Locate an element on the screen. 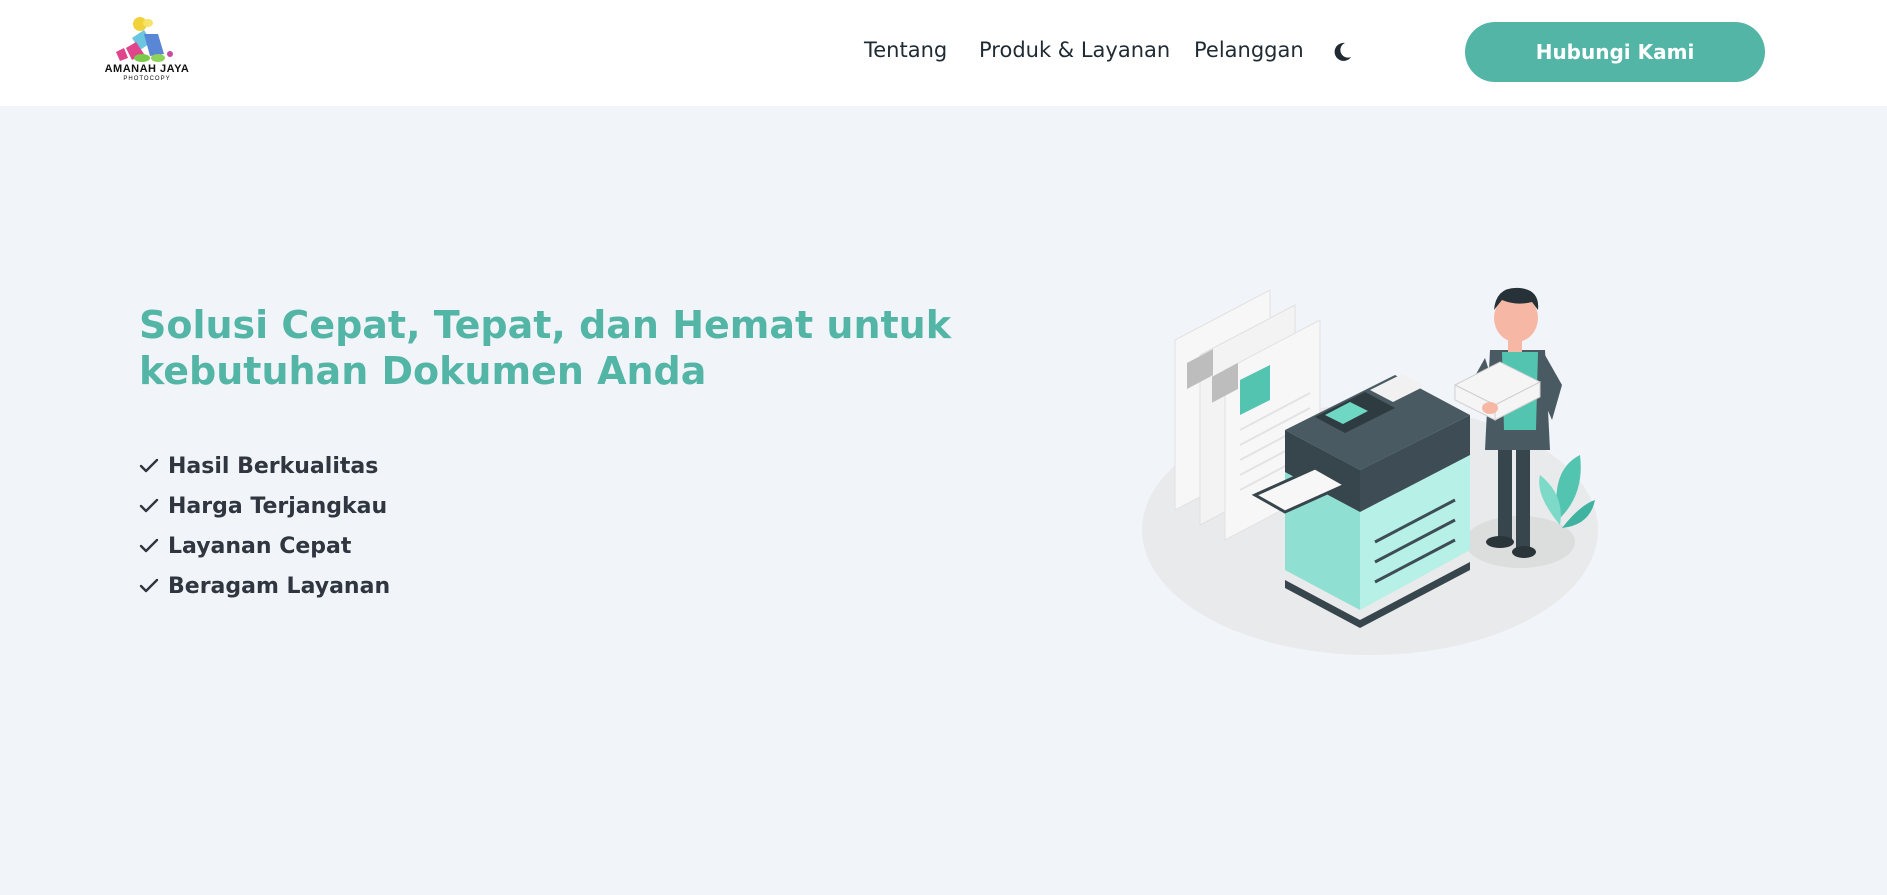  nav-link-tentang: Tentang is located at coordinates (905, 50).